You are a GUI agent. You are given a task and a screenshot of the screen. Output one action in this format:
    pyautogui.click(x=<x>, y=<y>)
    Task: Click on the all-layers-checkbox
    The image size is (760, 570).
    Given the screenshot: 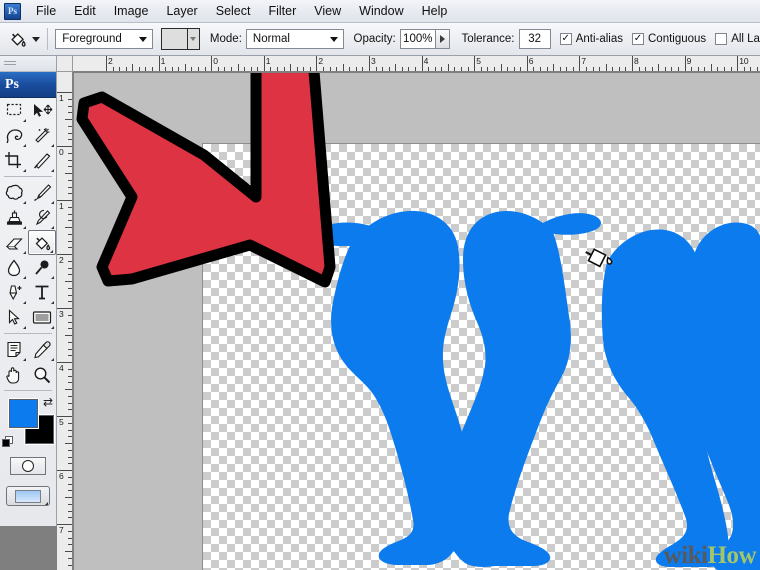 What is the action you would take?
    pyautogui.click(x=721, y=39)
    